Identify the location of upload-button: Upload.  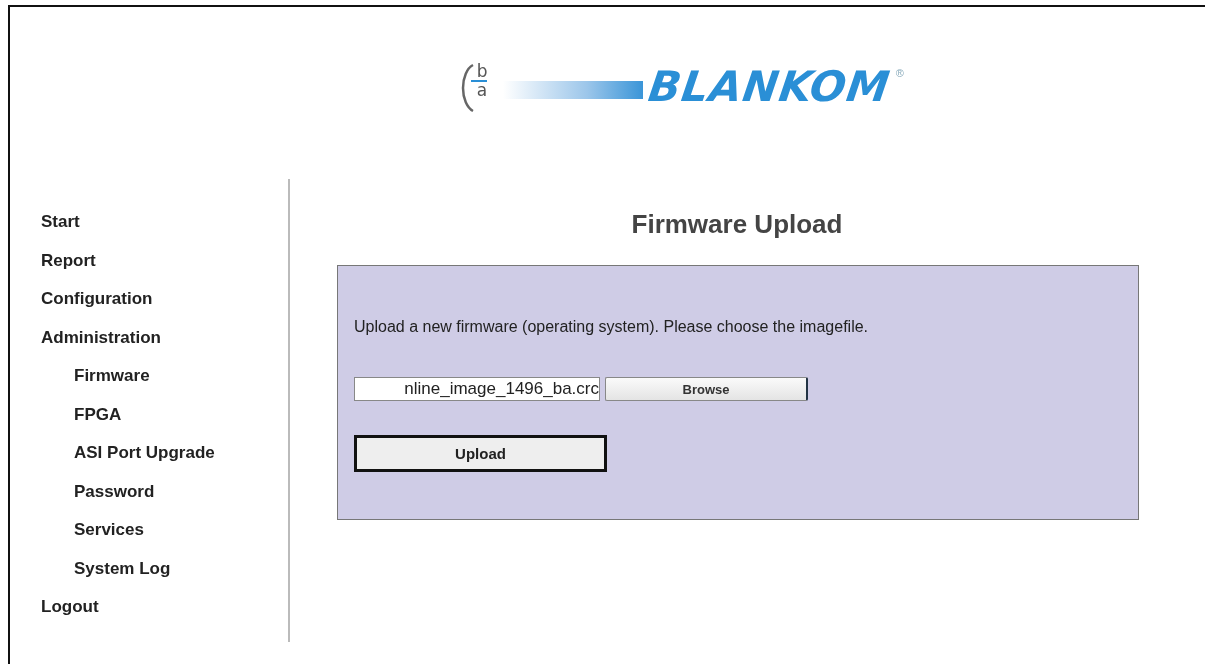
(480, 453).